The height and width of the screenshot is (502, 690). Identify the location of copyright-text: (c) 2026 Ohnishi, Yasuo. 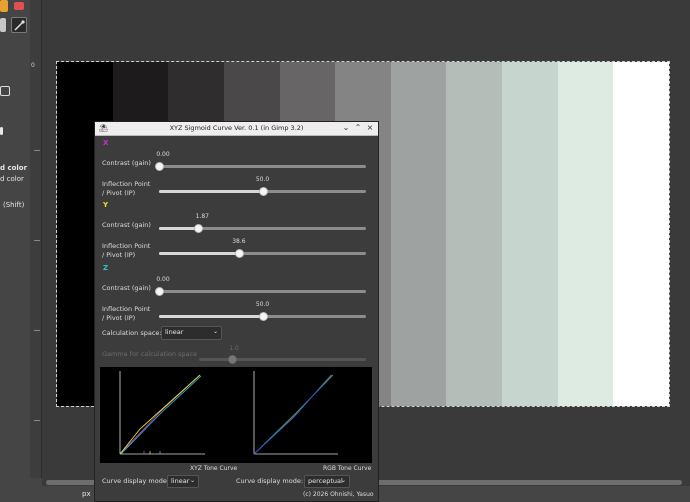
(338, 494).